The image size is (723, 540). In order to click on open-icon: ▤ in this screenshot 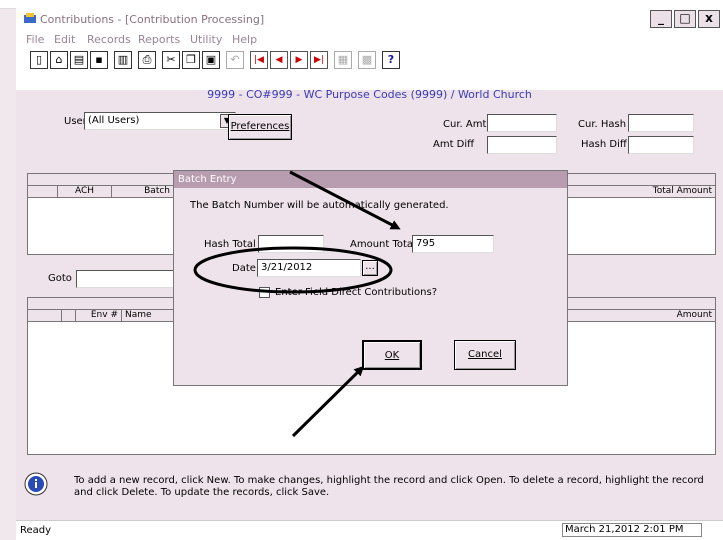, I will do `click(79, 60)`.